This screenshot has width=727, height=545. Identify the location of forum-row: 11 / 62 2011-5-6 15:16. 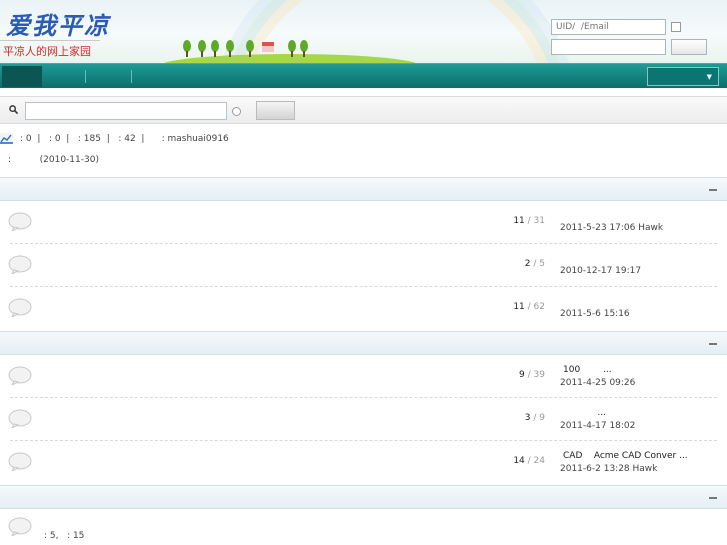
(363, 308).